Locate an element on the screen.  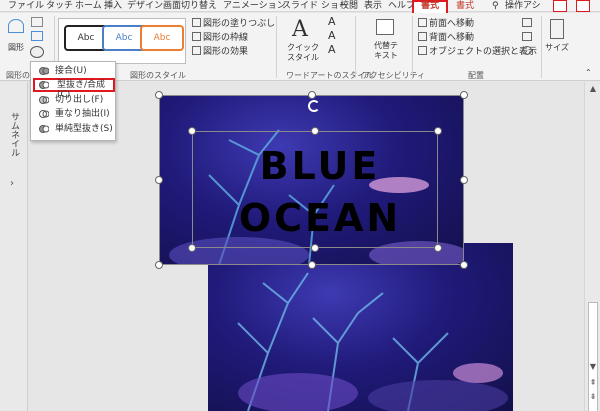
thumbnail-pane-label: サムネイル is located at coordinates (14, 134).